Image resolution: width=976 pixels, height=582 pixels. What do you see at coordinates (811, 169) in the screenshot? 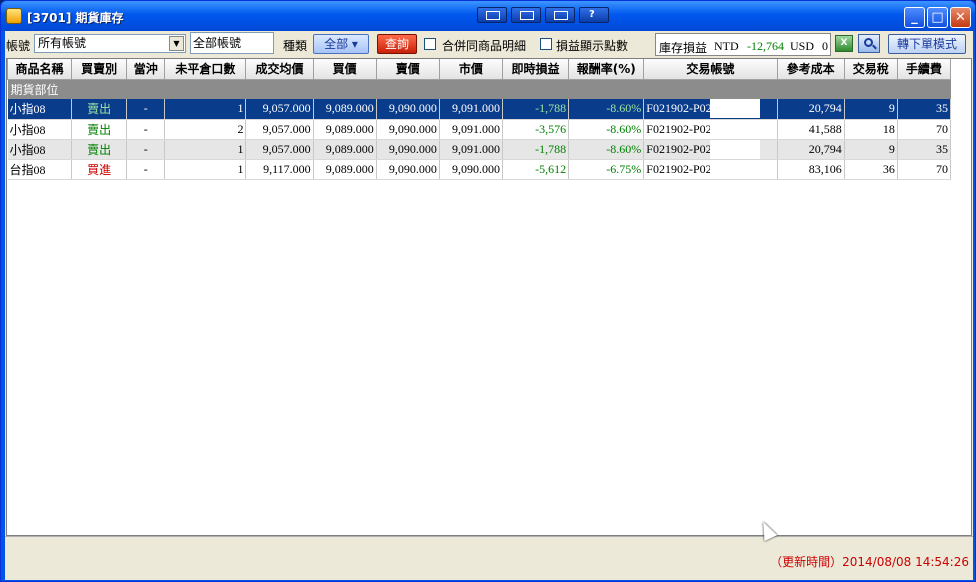
I see `cell-cost: 83,106` at bounding box center [811, 169].